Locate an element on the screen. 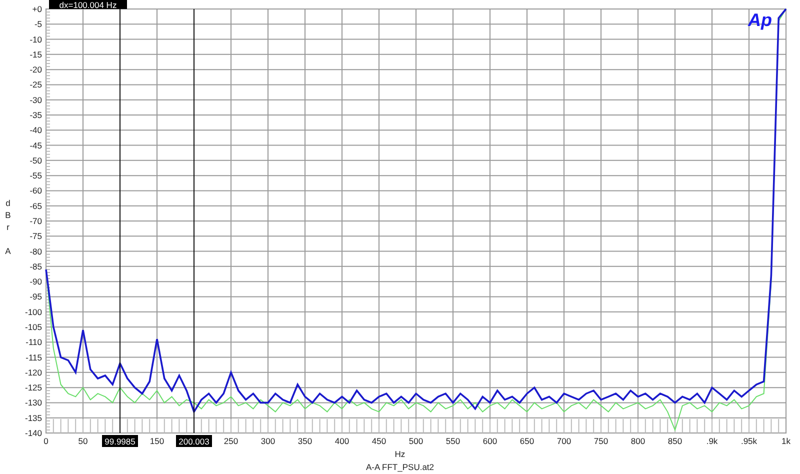 This screenshot has width=800, height=474. axis-tick-label: 500 is located at coordinates (416, 441).